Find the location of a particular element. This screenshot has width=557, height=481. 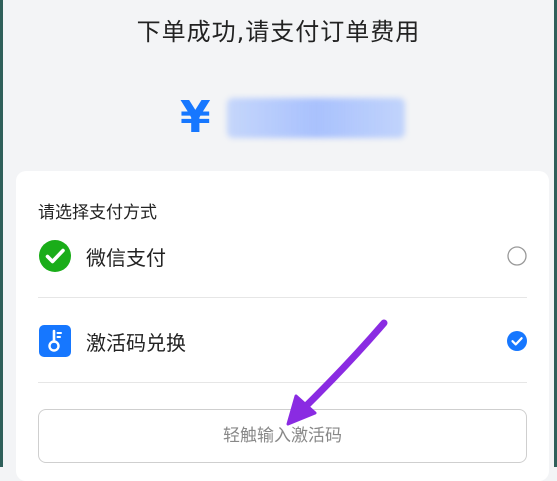

payment-option-wechat: 微信支付 is located at coordinates (282, 256).